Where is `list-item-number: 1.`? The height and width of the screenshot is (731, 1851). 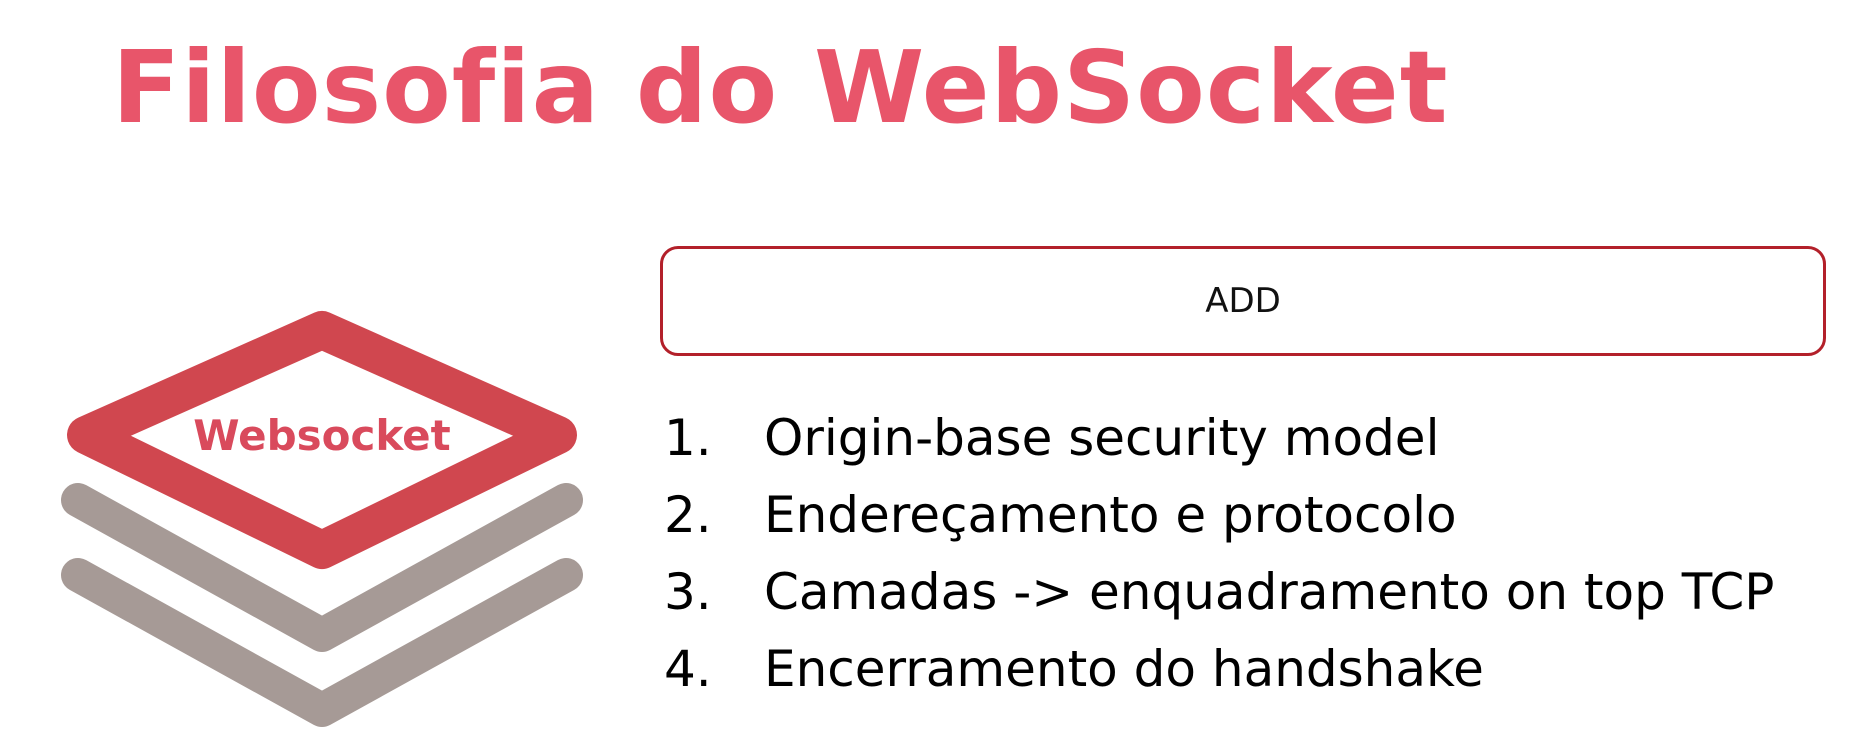 list-item-number: 1. is located at coordinates (688, 438).